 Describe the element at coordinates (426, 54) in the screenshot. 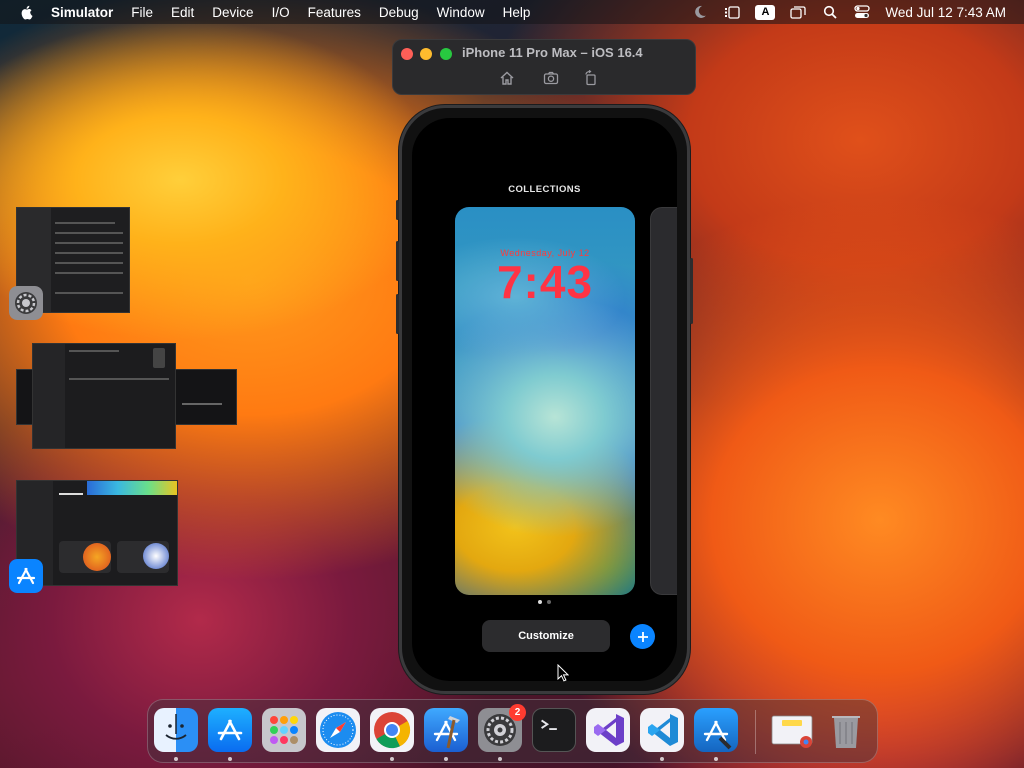

I see `minimize-window-button` at that location.